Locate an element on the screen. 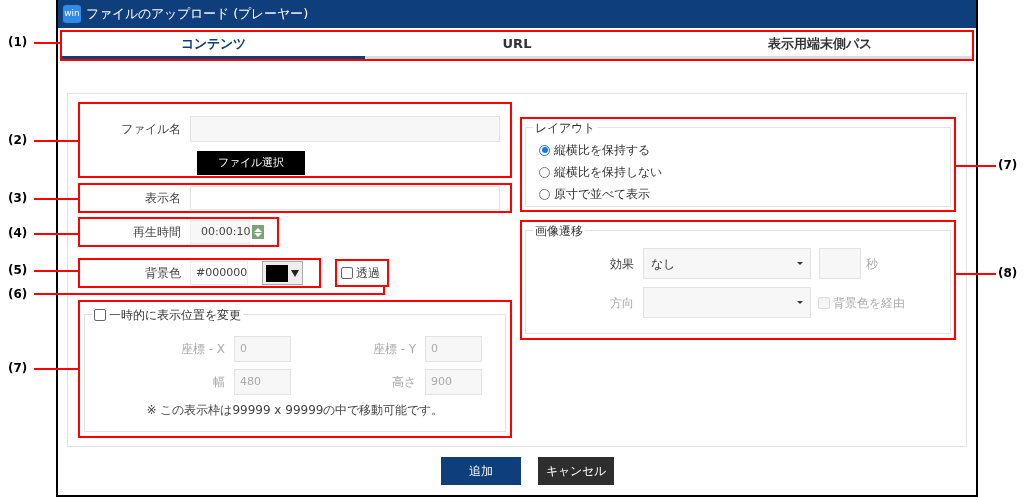 The width and height of the screenshot is (1024, 497). callout-label: (6) is located at coordinates (18, 294).